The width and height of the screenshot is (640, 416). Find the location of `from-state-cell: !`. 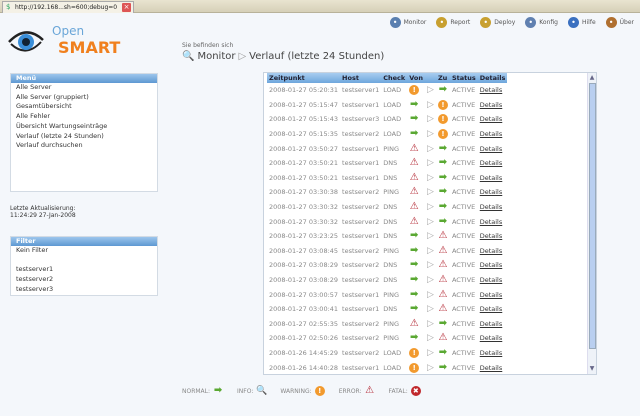

from-state-cell: ! is located at coordinates (416, 353).